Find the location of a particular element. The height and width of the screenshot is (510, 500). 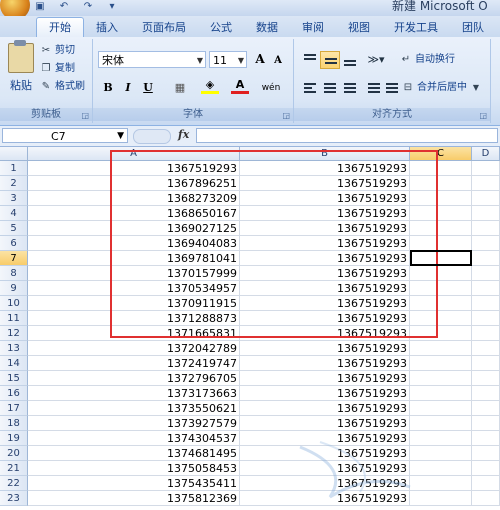

row-header: 9 is located at coordinates (14, 288).